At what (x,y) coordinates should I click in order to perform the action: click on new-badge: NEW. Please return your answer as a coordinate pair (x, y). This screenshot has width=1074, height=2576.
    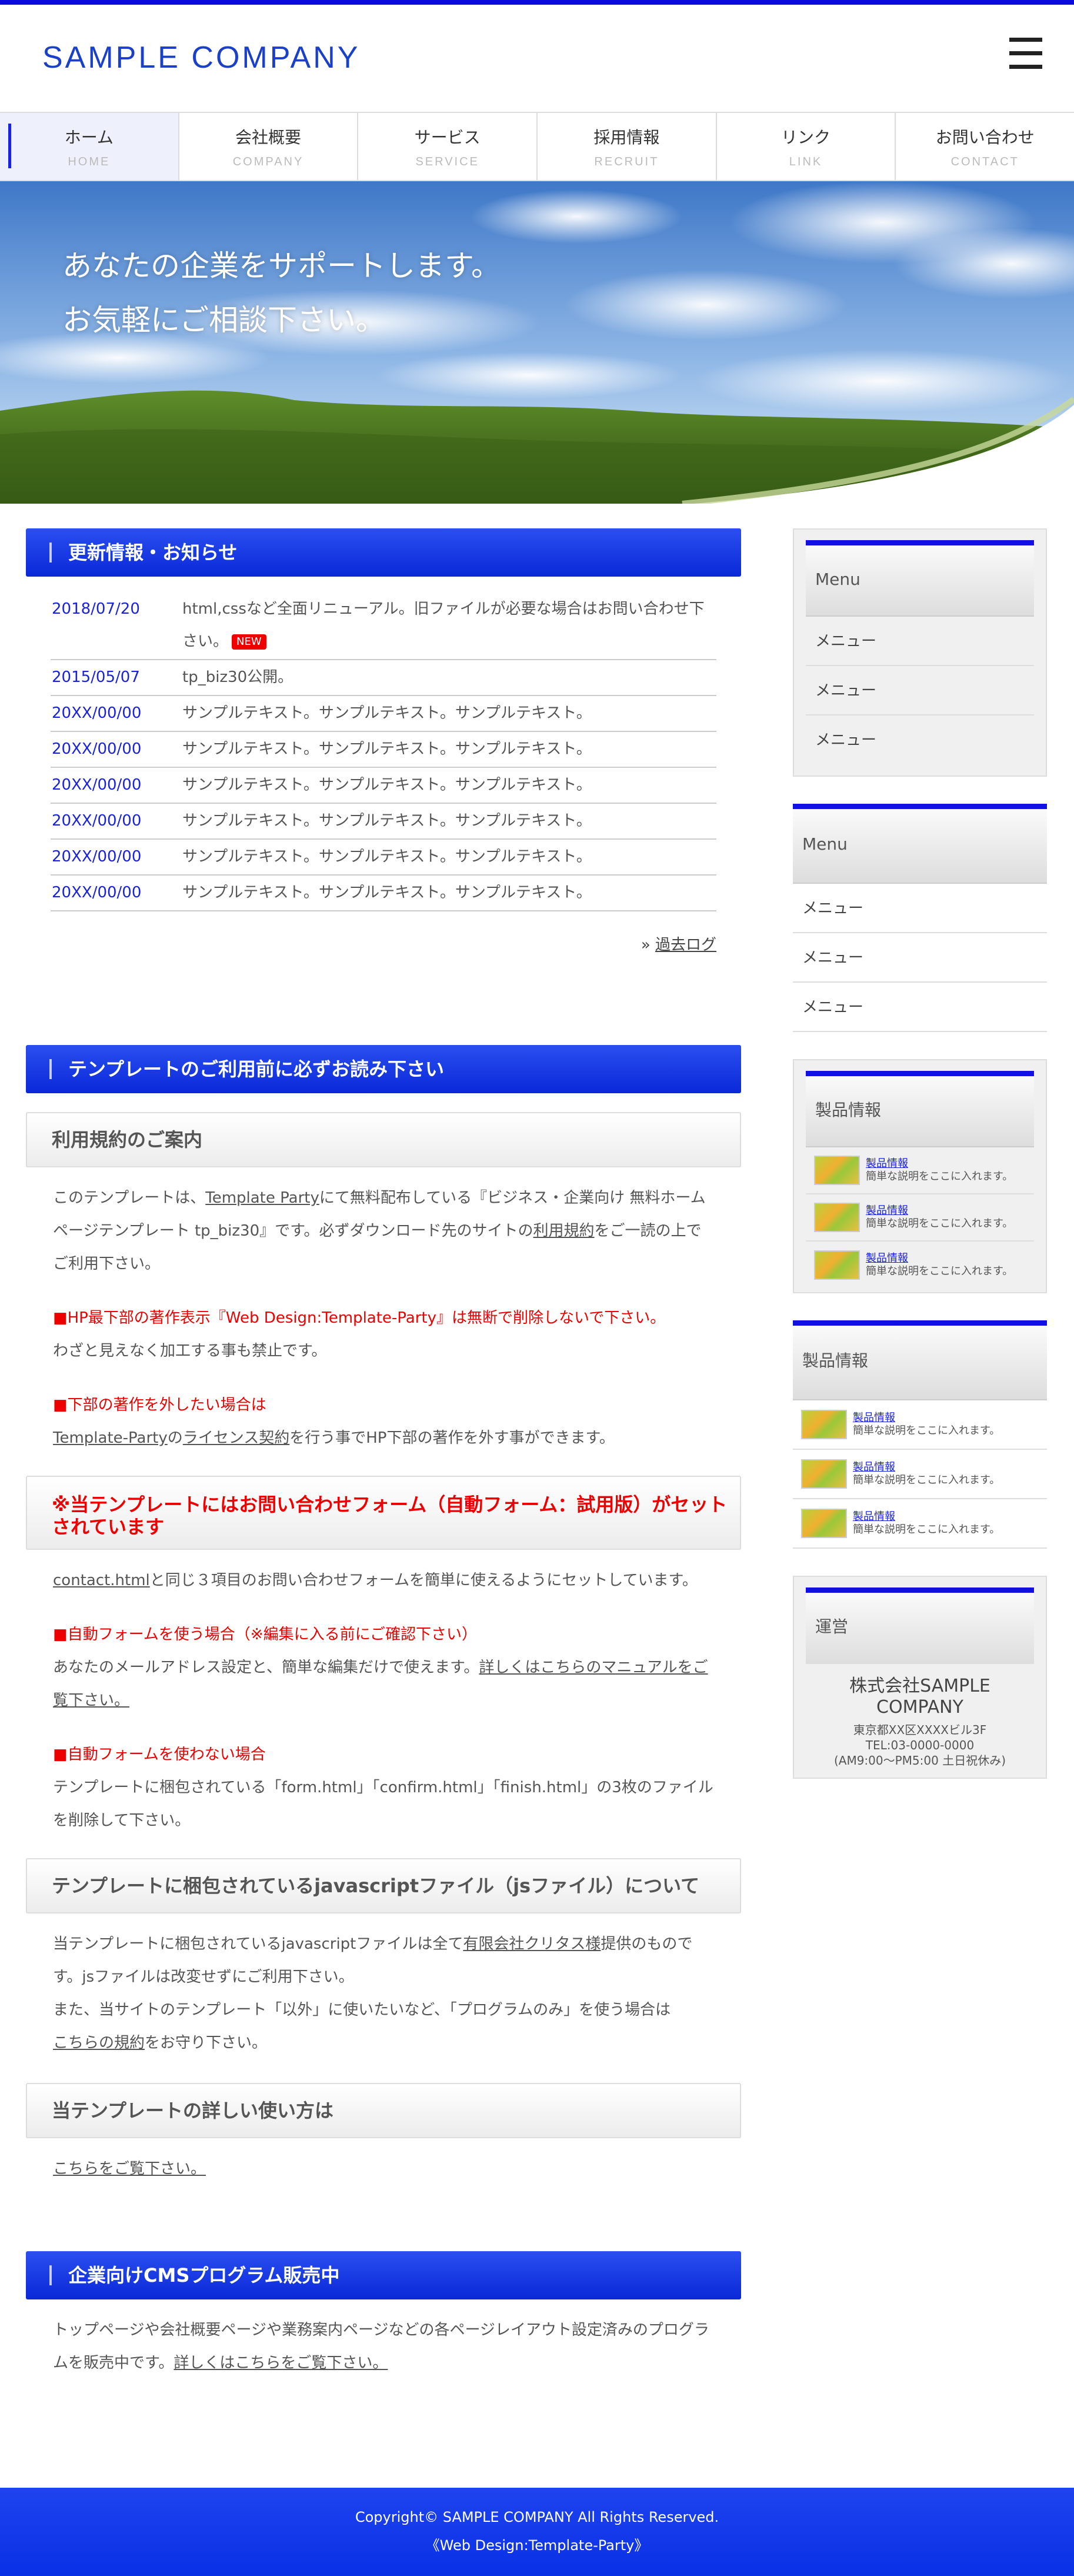
    Looking at the image, I should click on (249, 642).